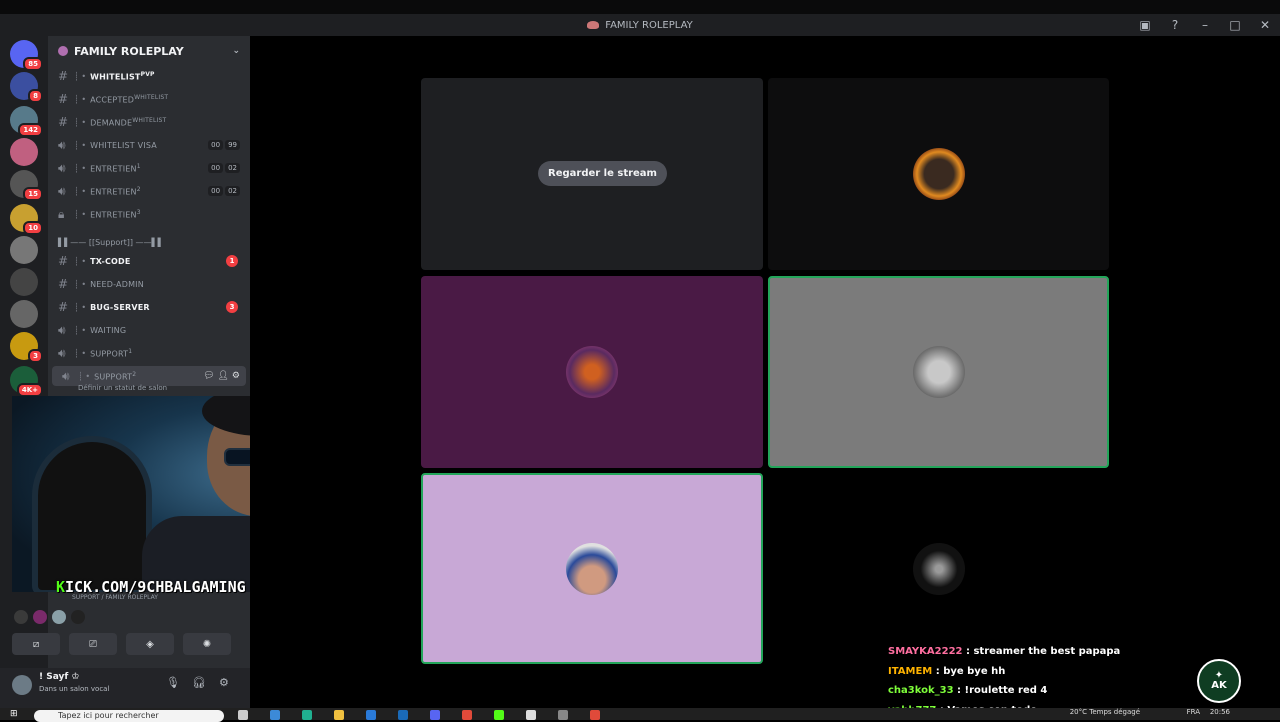 The image size is (1280, 722). Describe the element at coordinates (371, 715) in the screenshot. I see `store-icon` at that location.